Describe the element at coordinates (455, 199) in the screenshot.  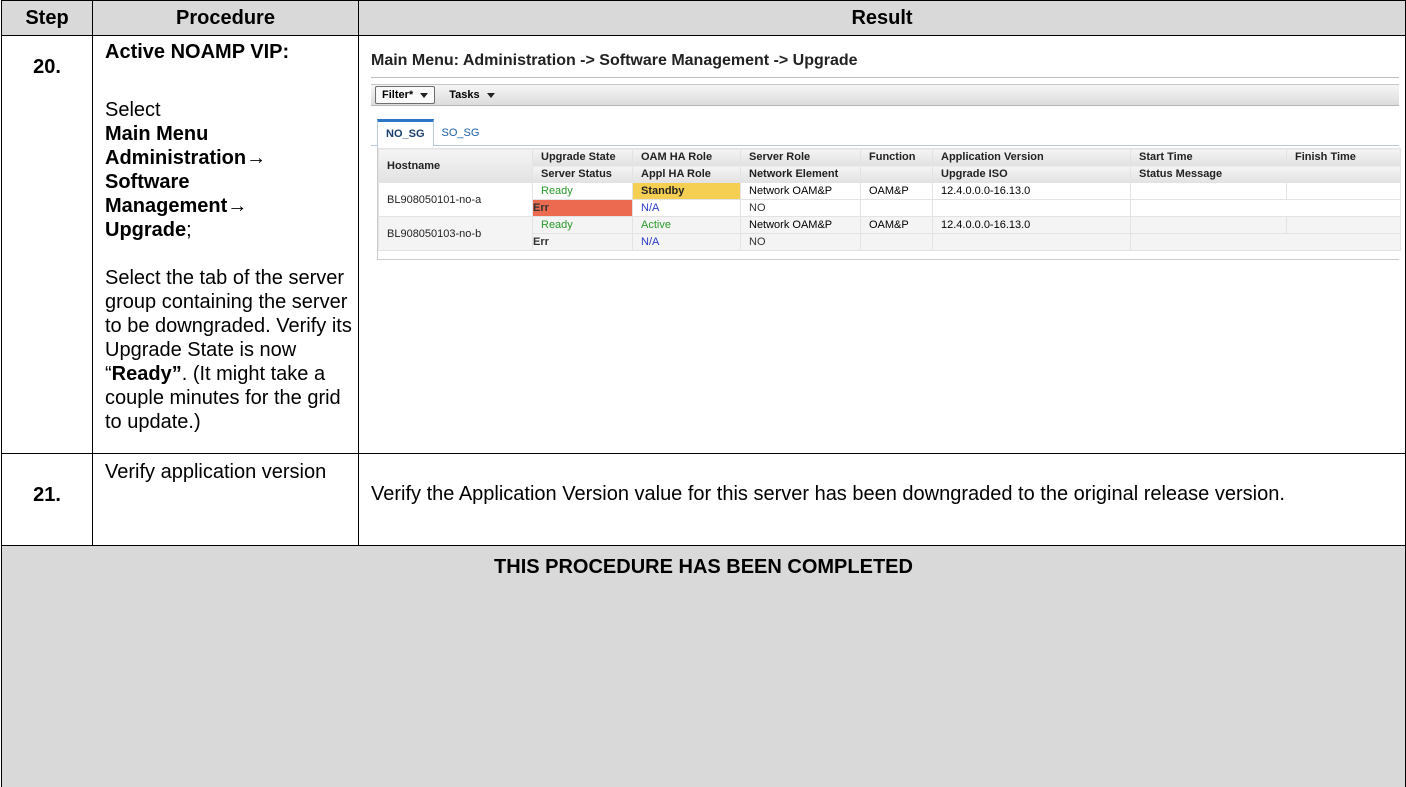
I see `server-hostname: BL908050101-no-a` at that location.